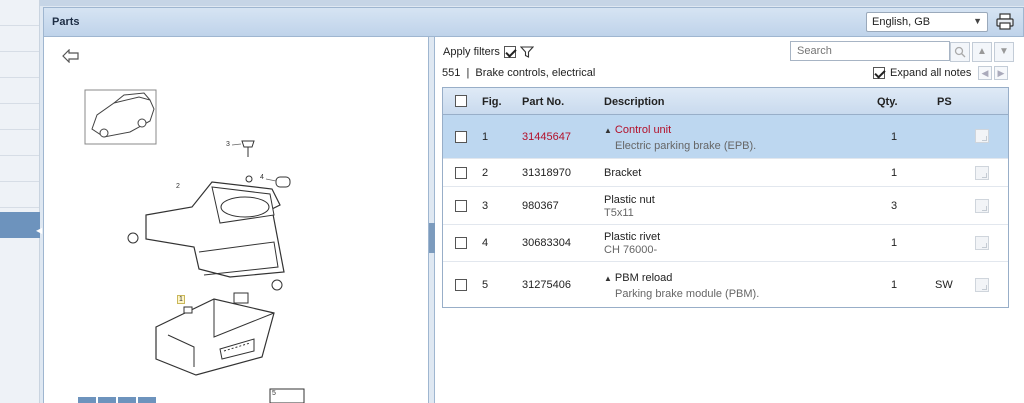  I want to click on parts-header: Parts English, GB ▼, so click(533, 22).